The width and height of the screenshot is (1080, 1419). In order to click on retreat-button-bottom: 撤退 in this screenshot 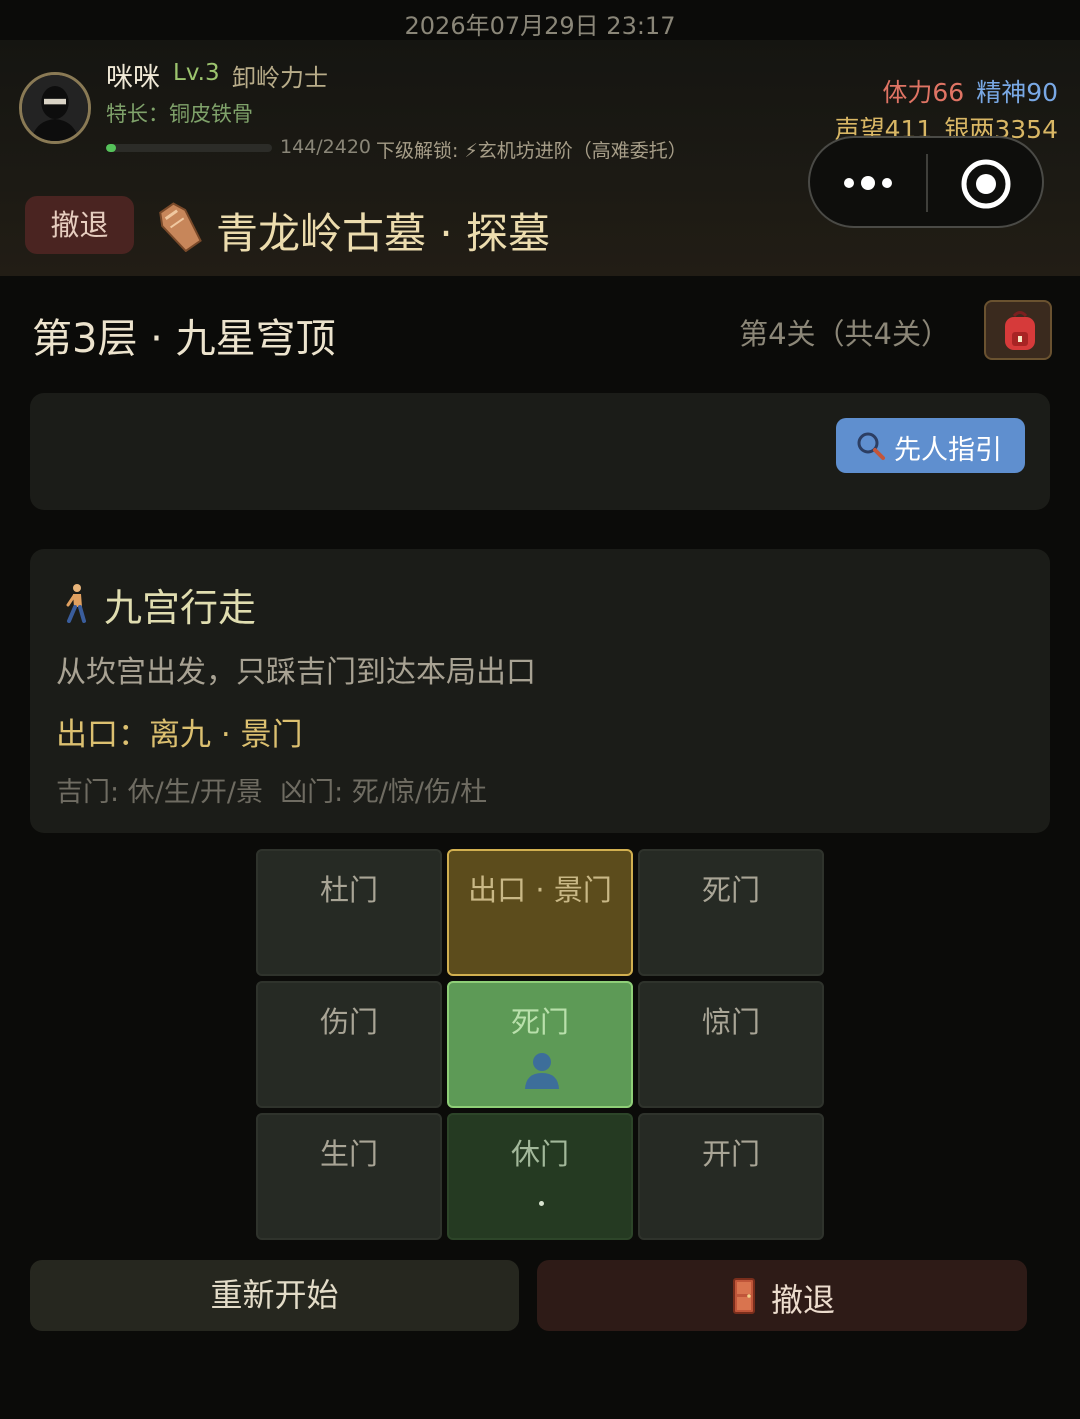, I will do `click(782, 1295)`.